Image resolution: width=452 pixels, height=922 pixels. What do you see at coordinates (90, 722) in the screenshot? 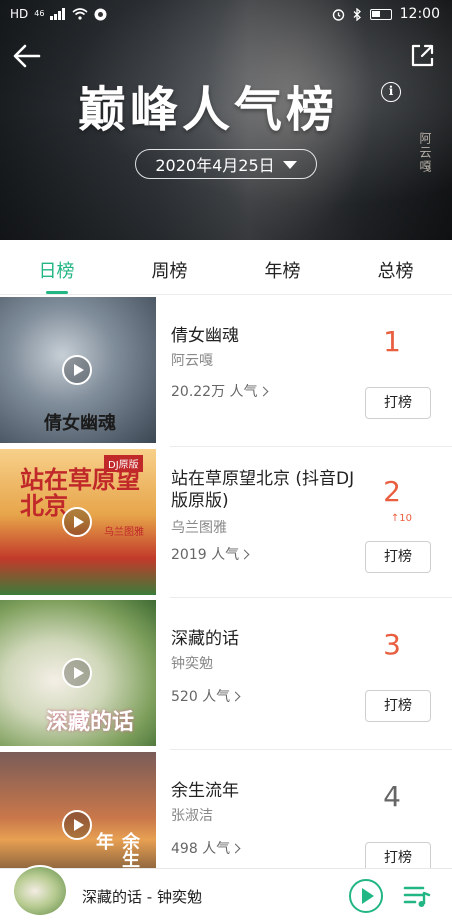
I see `cover-title: 深藏的话` at bounding box center [90, 722].